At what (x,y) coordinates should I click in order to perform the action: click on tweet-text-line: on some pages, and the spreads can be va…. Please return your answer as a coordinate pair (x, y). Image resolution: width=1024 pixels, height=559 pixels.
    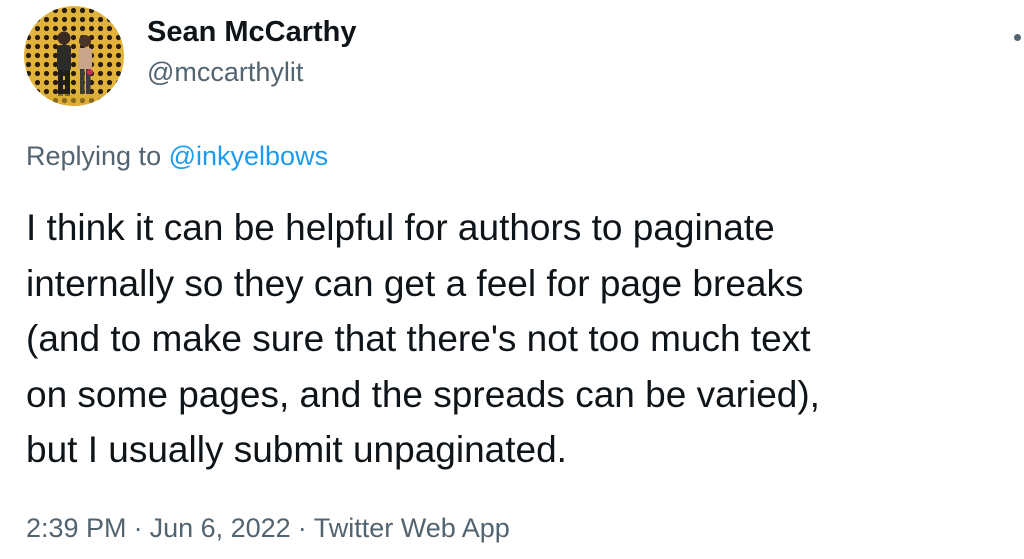
    Looking at the image, I should click on (423, 394).